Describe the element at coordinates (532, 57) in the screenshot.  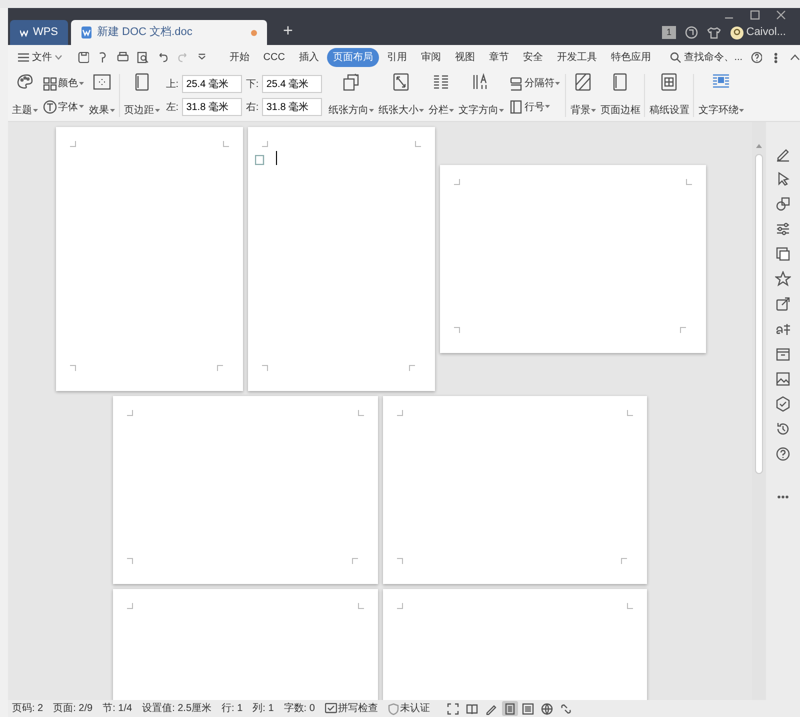
I see `menu-tab: 安全` at that location.